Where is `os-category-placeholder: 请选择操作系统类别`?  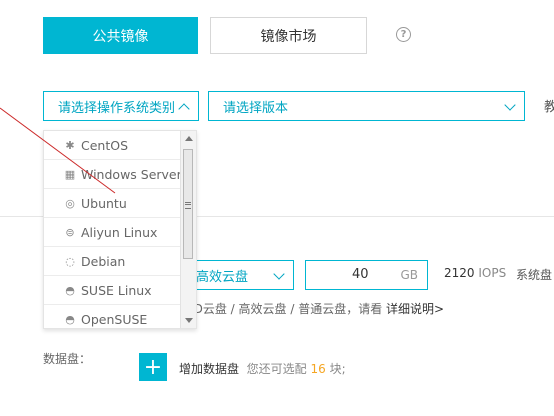 os-category-placeholder: 请选择操作系统类别 is located at coordinates (117, 108).